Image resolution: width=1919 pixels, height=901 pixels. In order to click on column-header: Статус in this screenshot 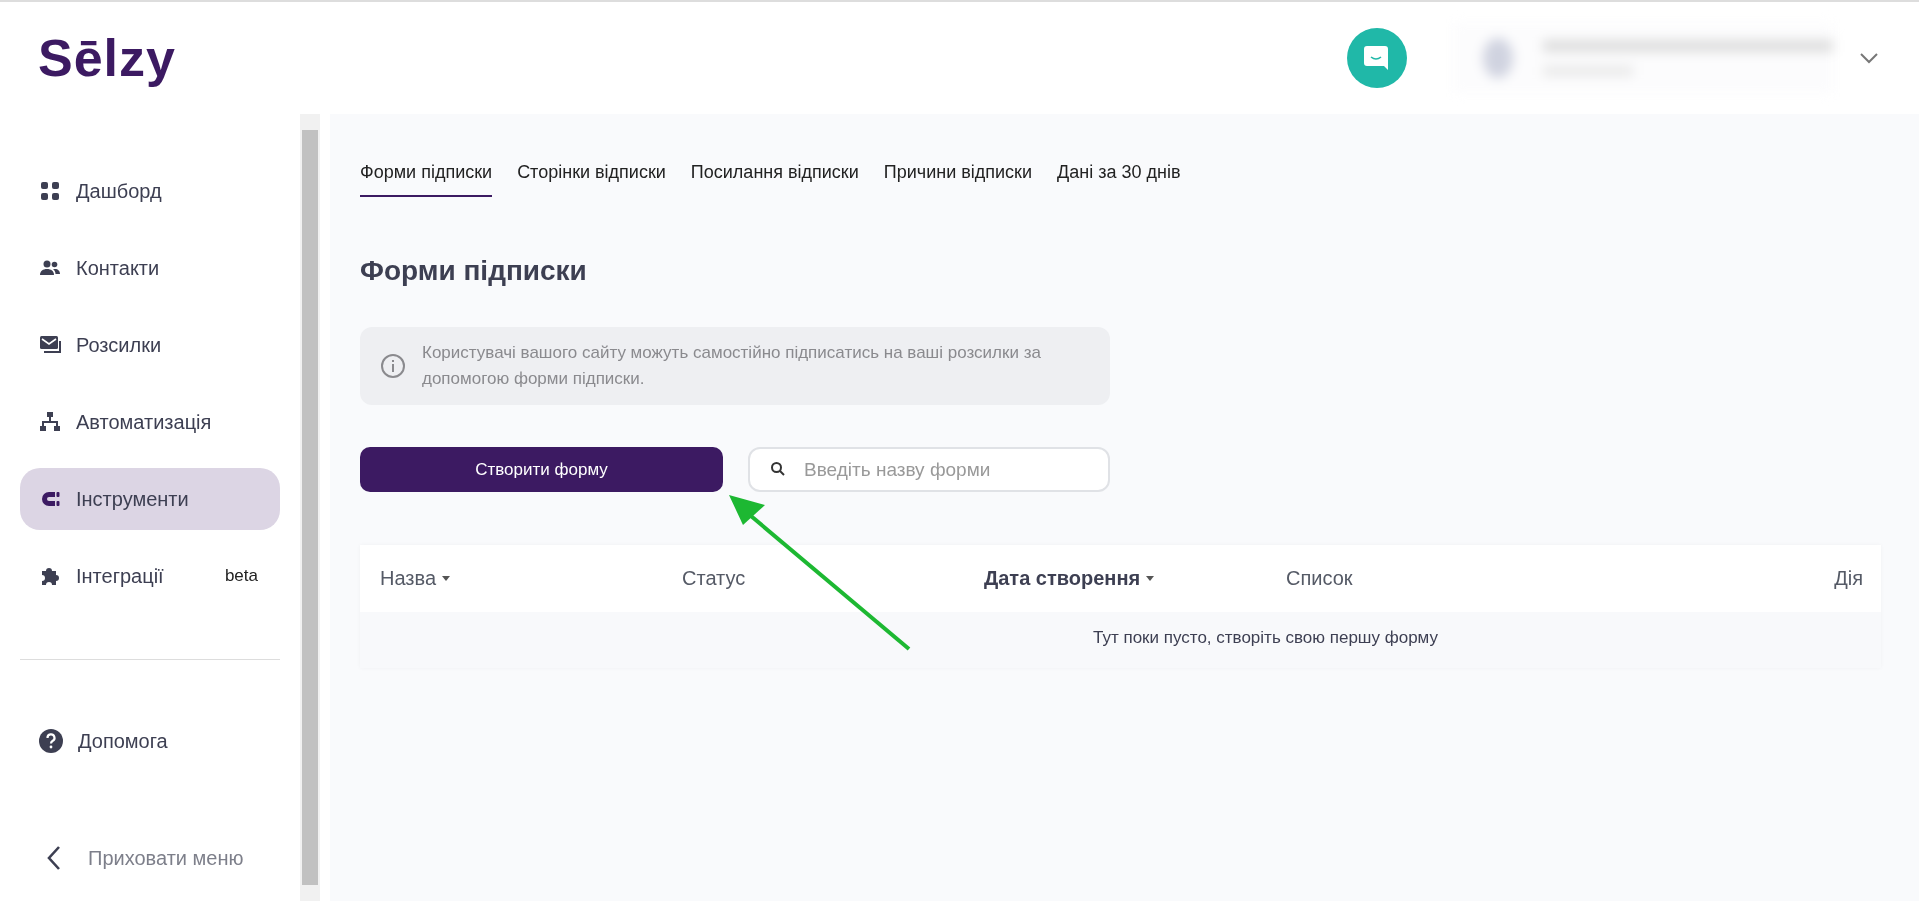, I will do `click(714, 578)`.